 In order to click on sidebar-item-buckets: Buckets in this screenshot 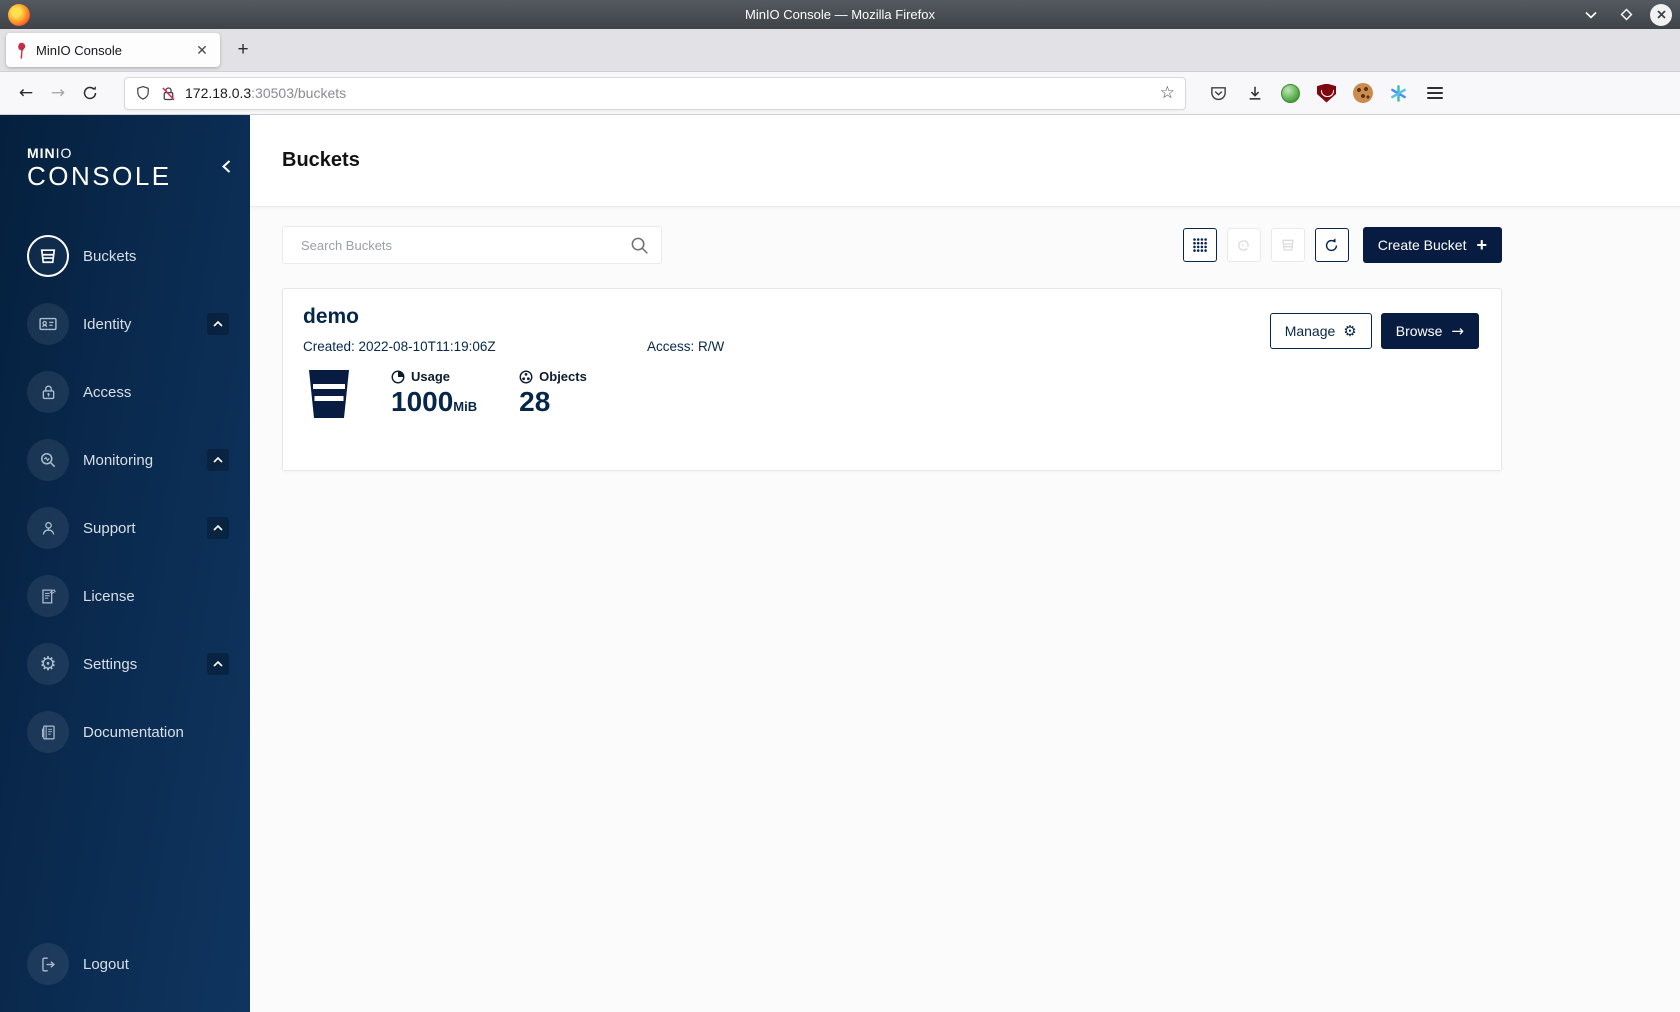, I will do `click(125, 256)`.